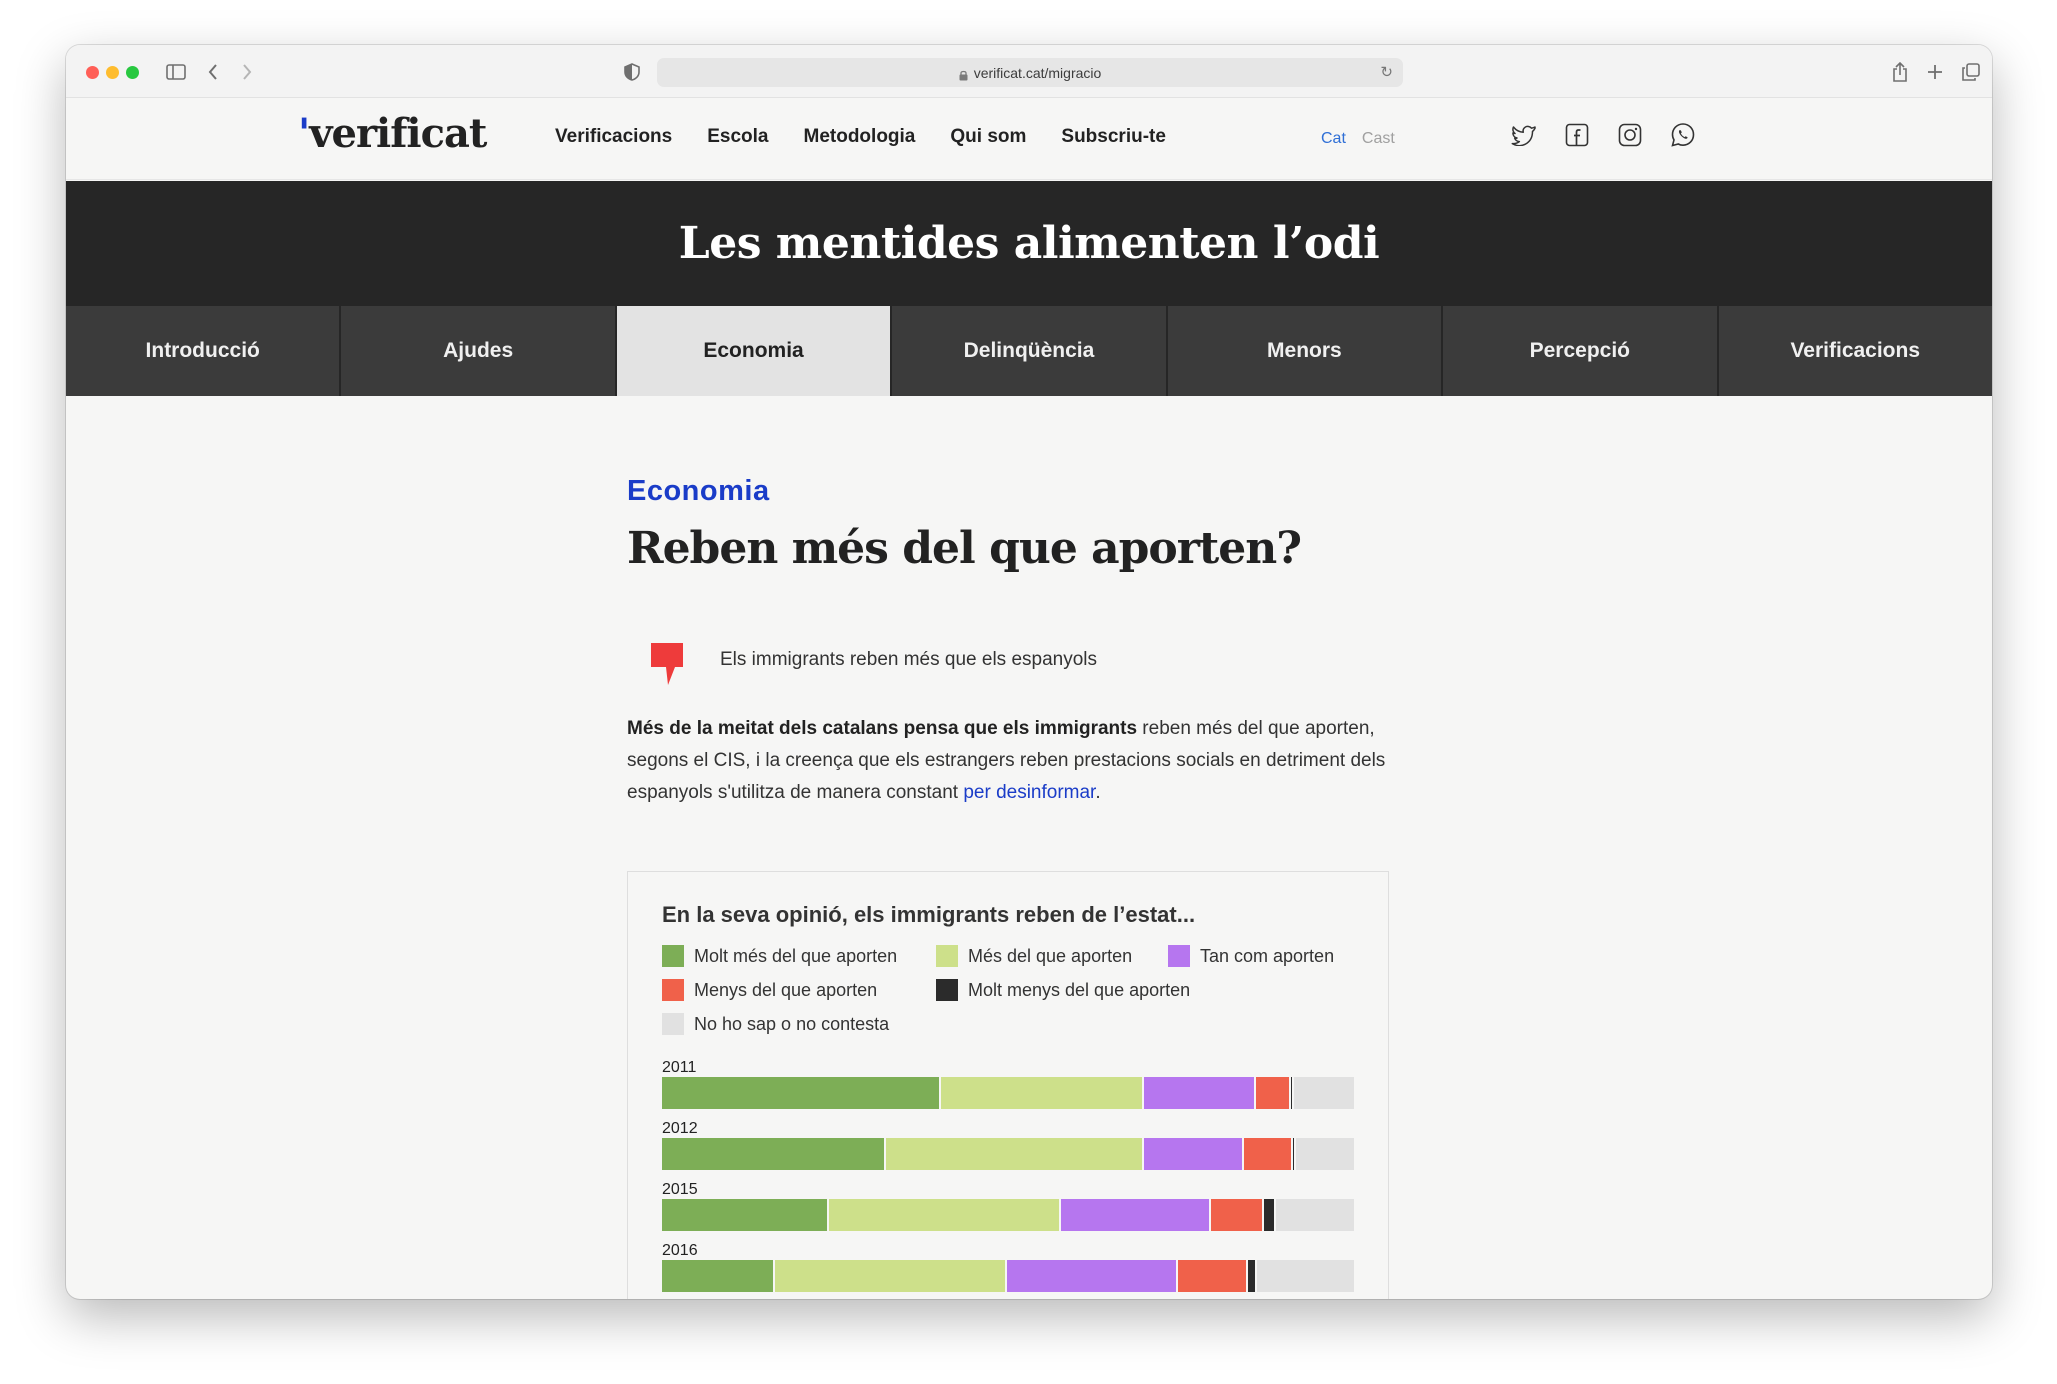  Describe the element at coordinates (1581, 351) in the screenshot. I see `tab-percepcio: Percepció` at that location.